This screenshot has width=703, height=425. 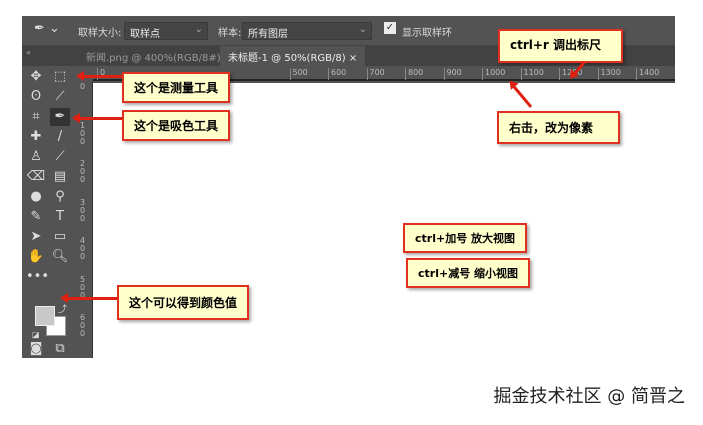 What do you see at coordinates (36, 334) in the screenshot?
I see `default-colors-icon: ◪` at bounding box center [36, 334].